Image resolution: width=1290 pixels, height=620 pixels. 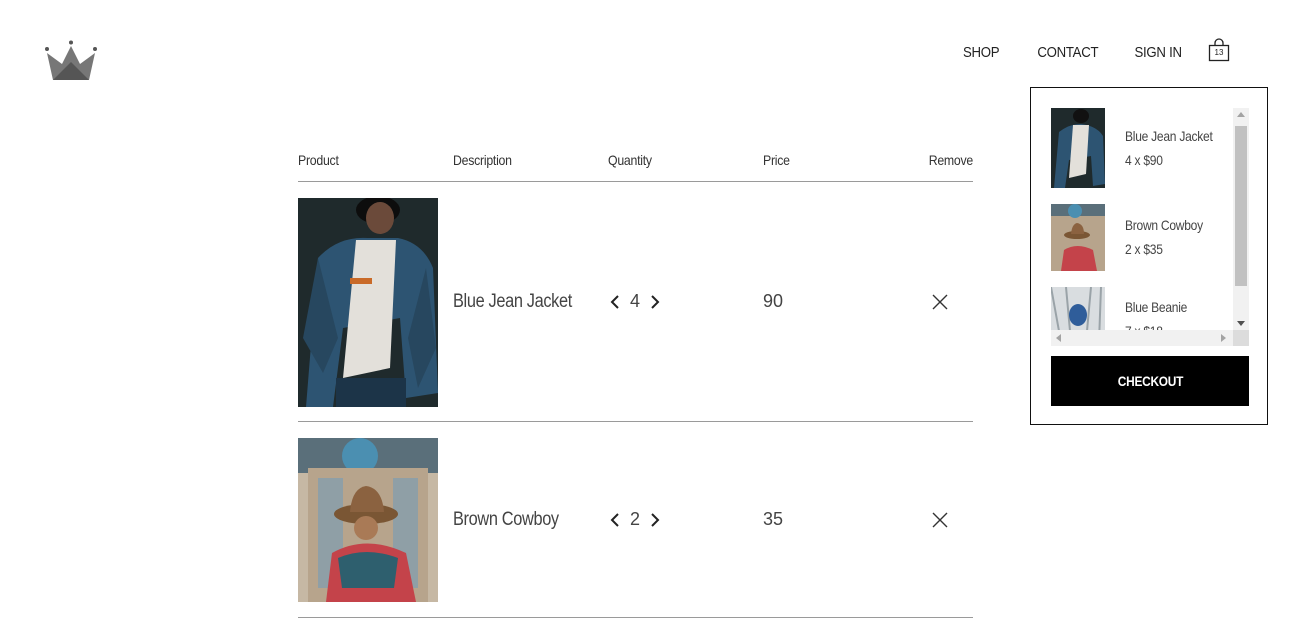 I want to click on shopping-bag-icon: 13, so click(x=1219, y=50).